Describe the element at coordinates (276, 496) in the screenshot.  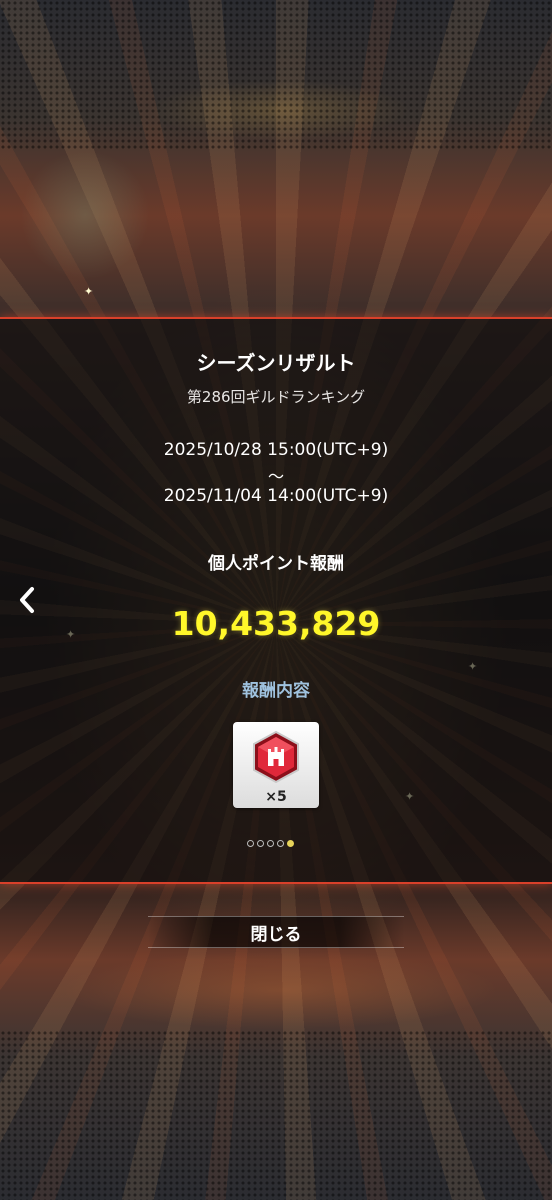
I see `period-end: 2025/11/04 14:00(UTC+9)` at that location.